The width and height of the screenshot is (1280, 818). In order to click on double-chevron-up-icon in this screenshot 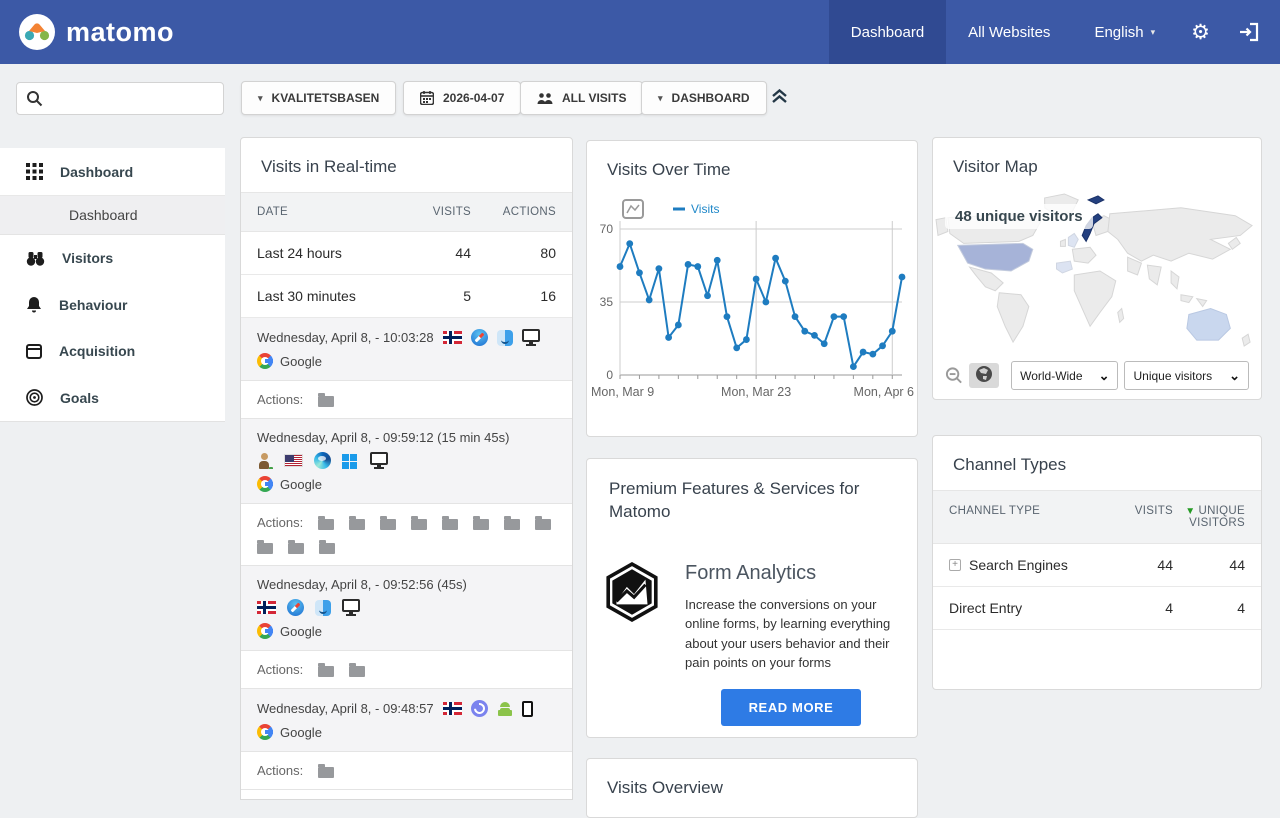, I will do `click(779, 95)`.